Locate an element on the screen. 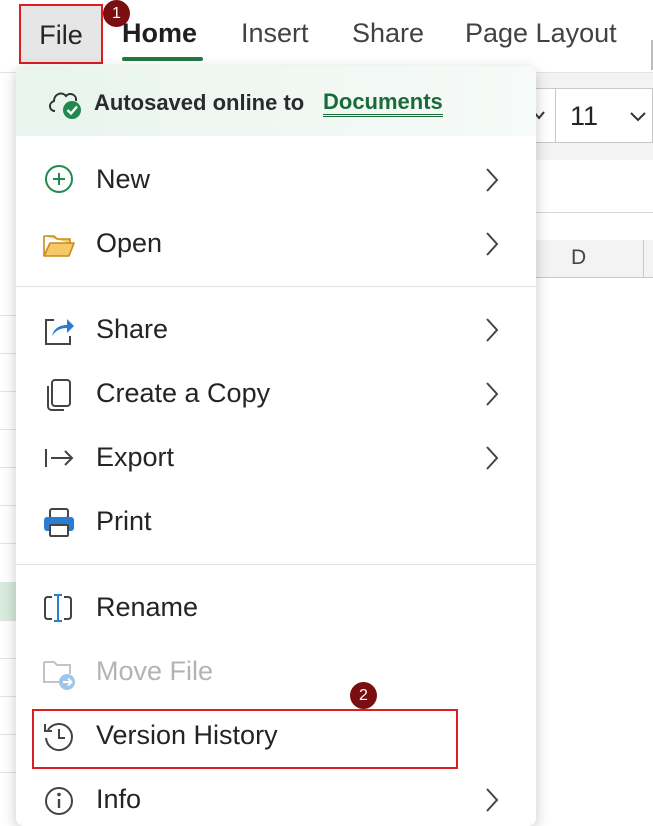  move-file-icon is located at coordinates (59, 675).